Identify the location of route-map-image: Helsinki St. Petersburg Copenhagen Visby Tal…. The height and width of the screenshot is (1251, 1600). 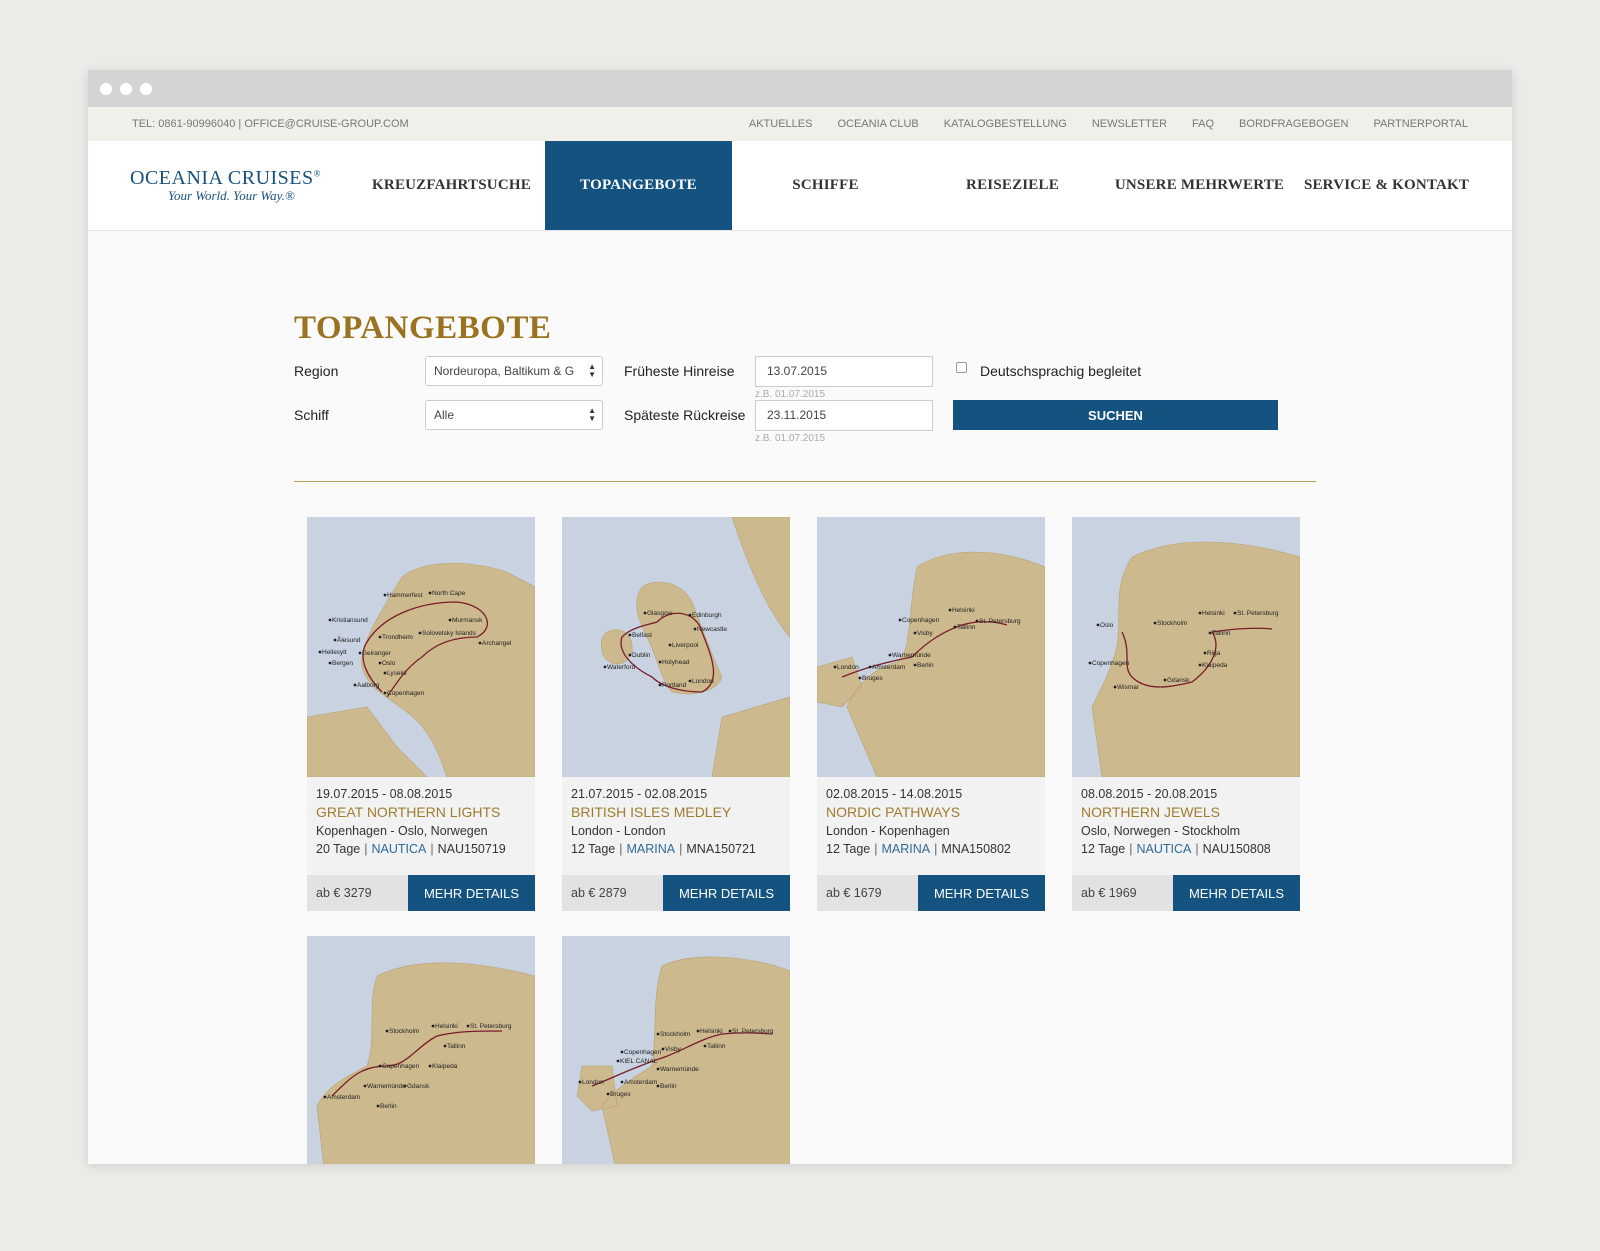
(931, 647).